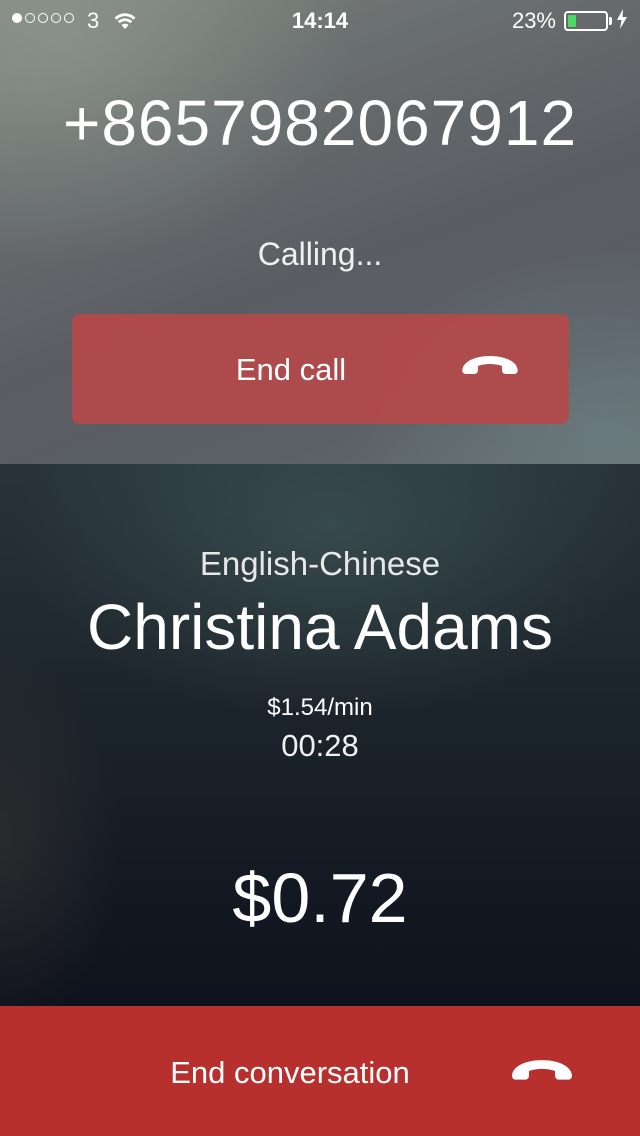 The width and height of the screenshot is (640, 1136). I want to click on end-conversation-button: End conversation, so click(320, 1071).